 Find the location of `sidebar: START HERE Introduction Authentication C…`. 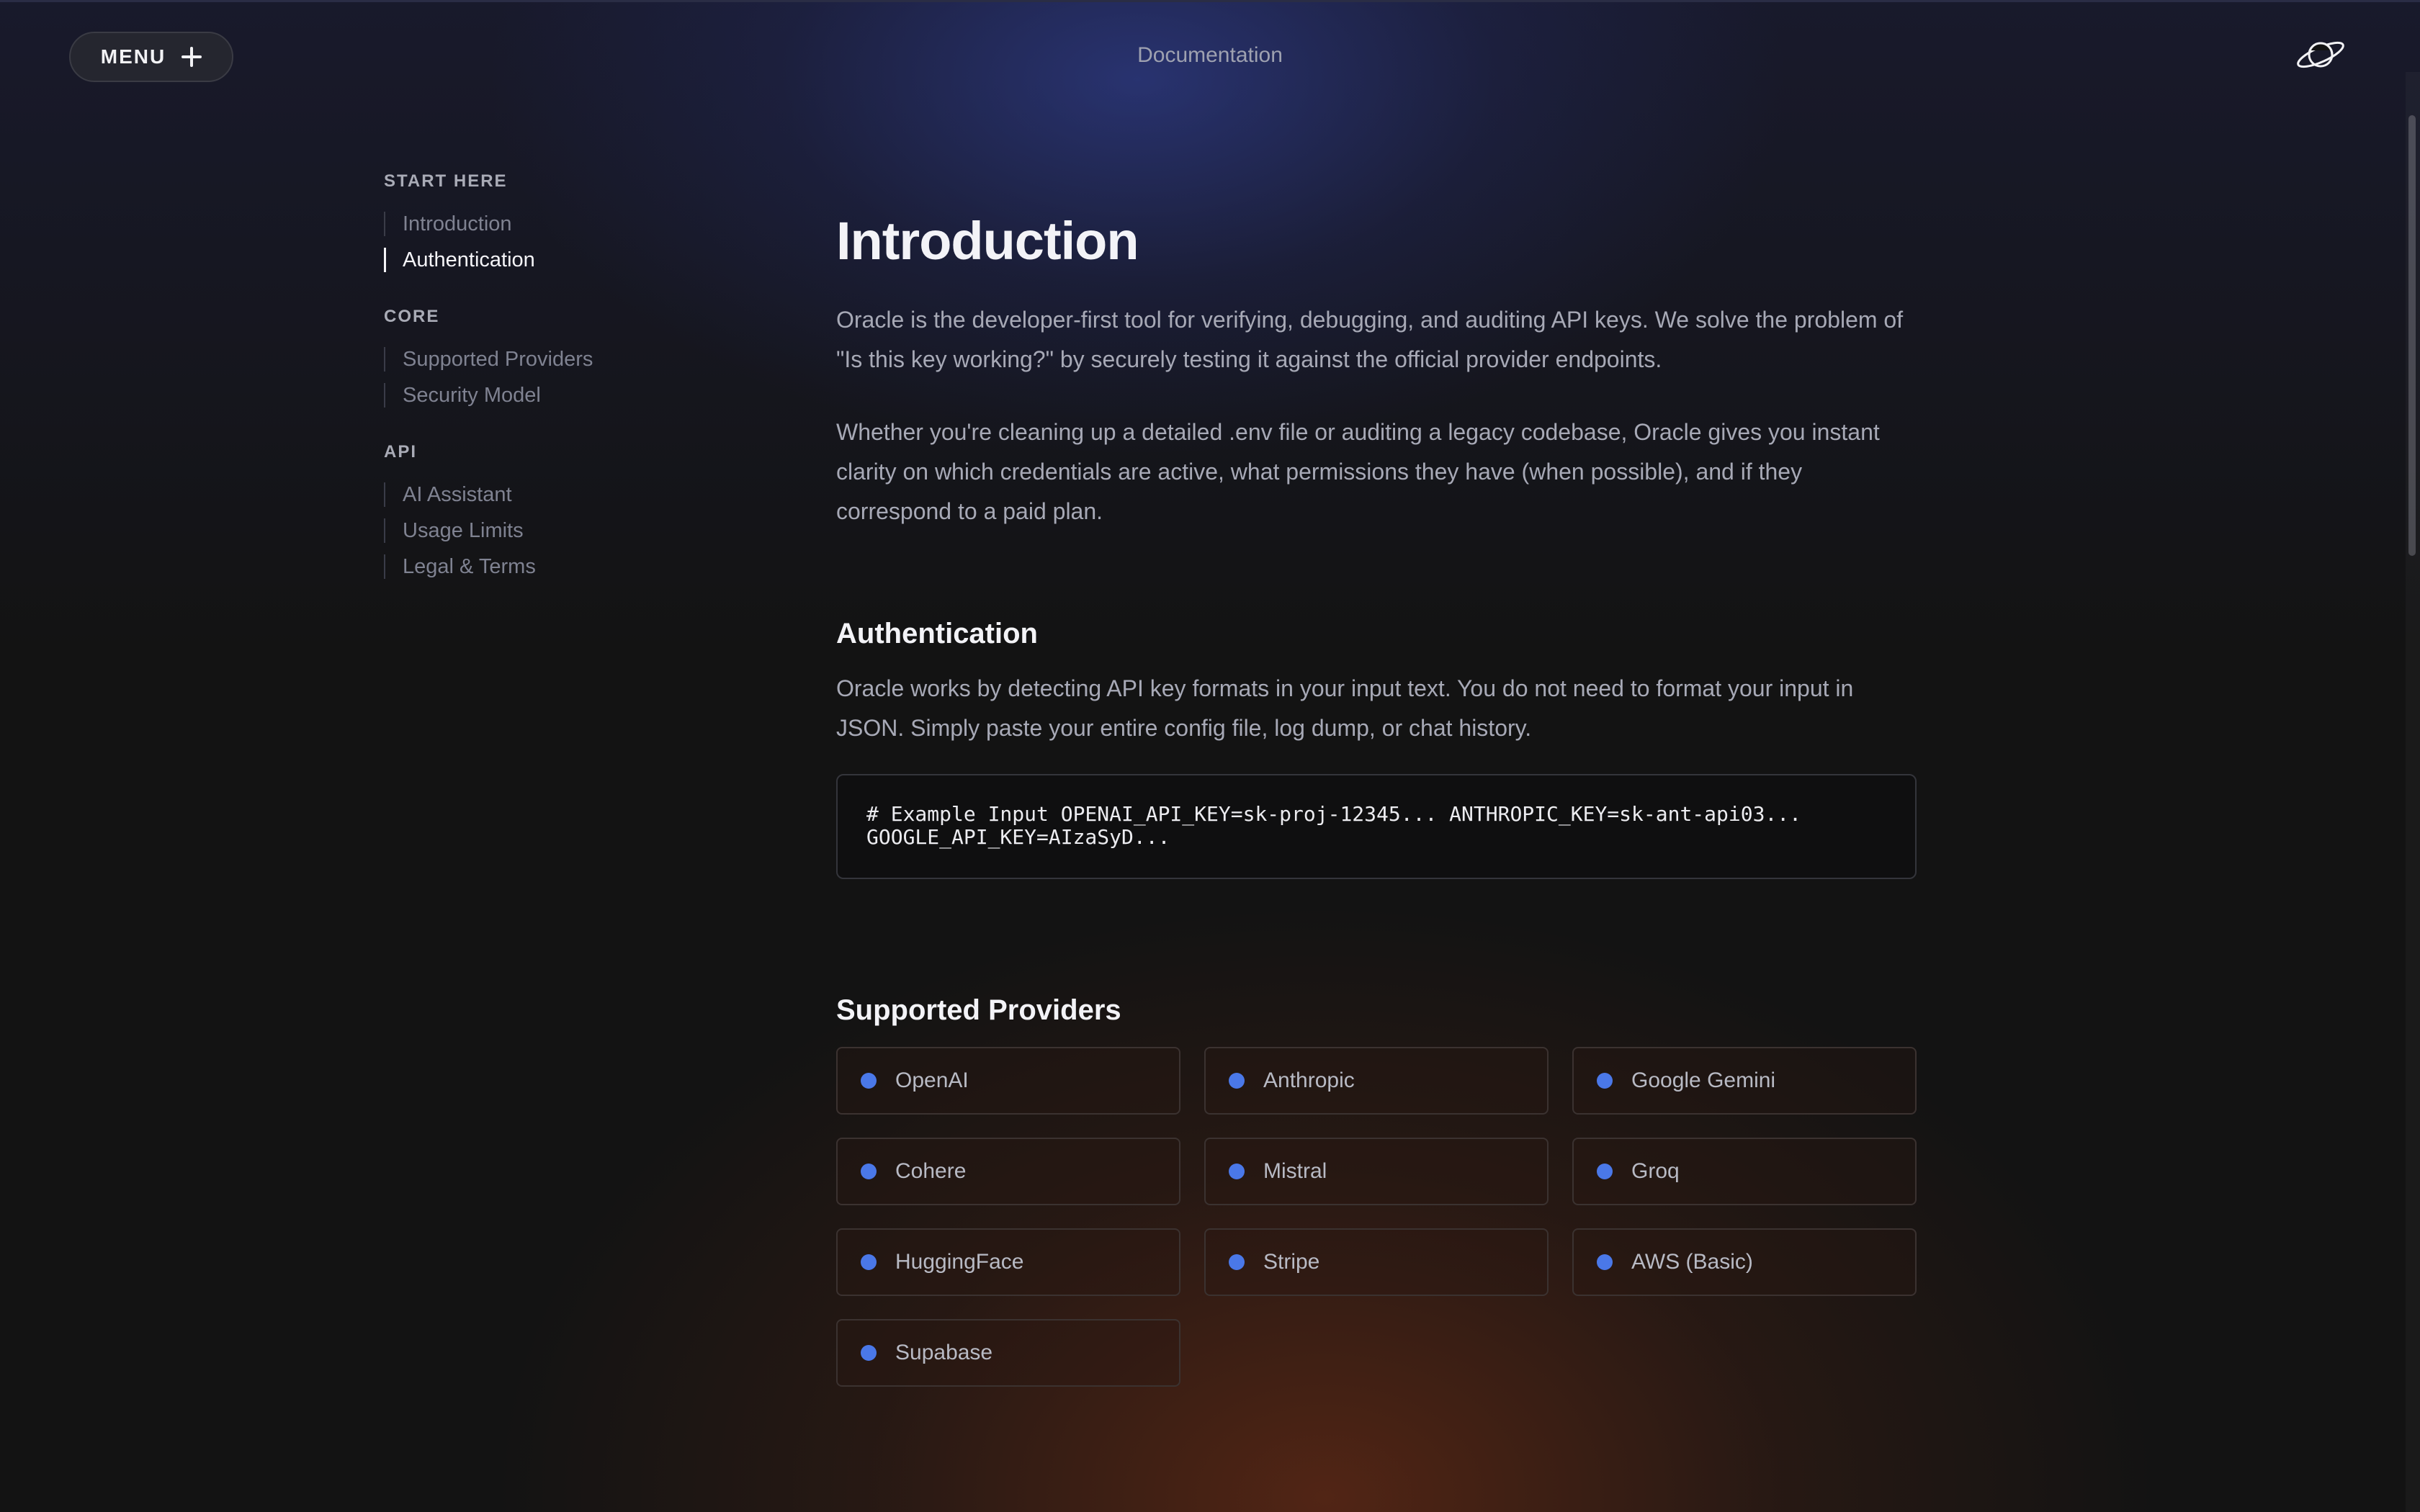

sidebar: START HERE Introduction Authentication C… is located at coordinates (535, 392).